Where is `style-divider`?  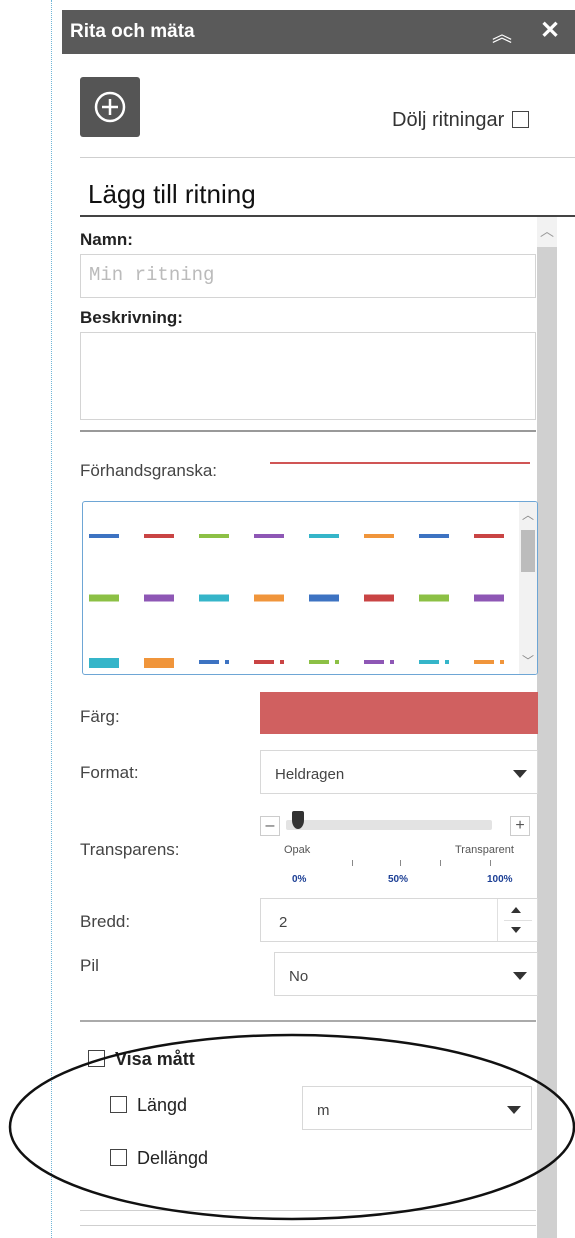 style-divider is located at coordinates (308, 1021).